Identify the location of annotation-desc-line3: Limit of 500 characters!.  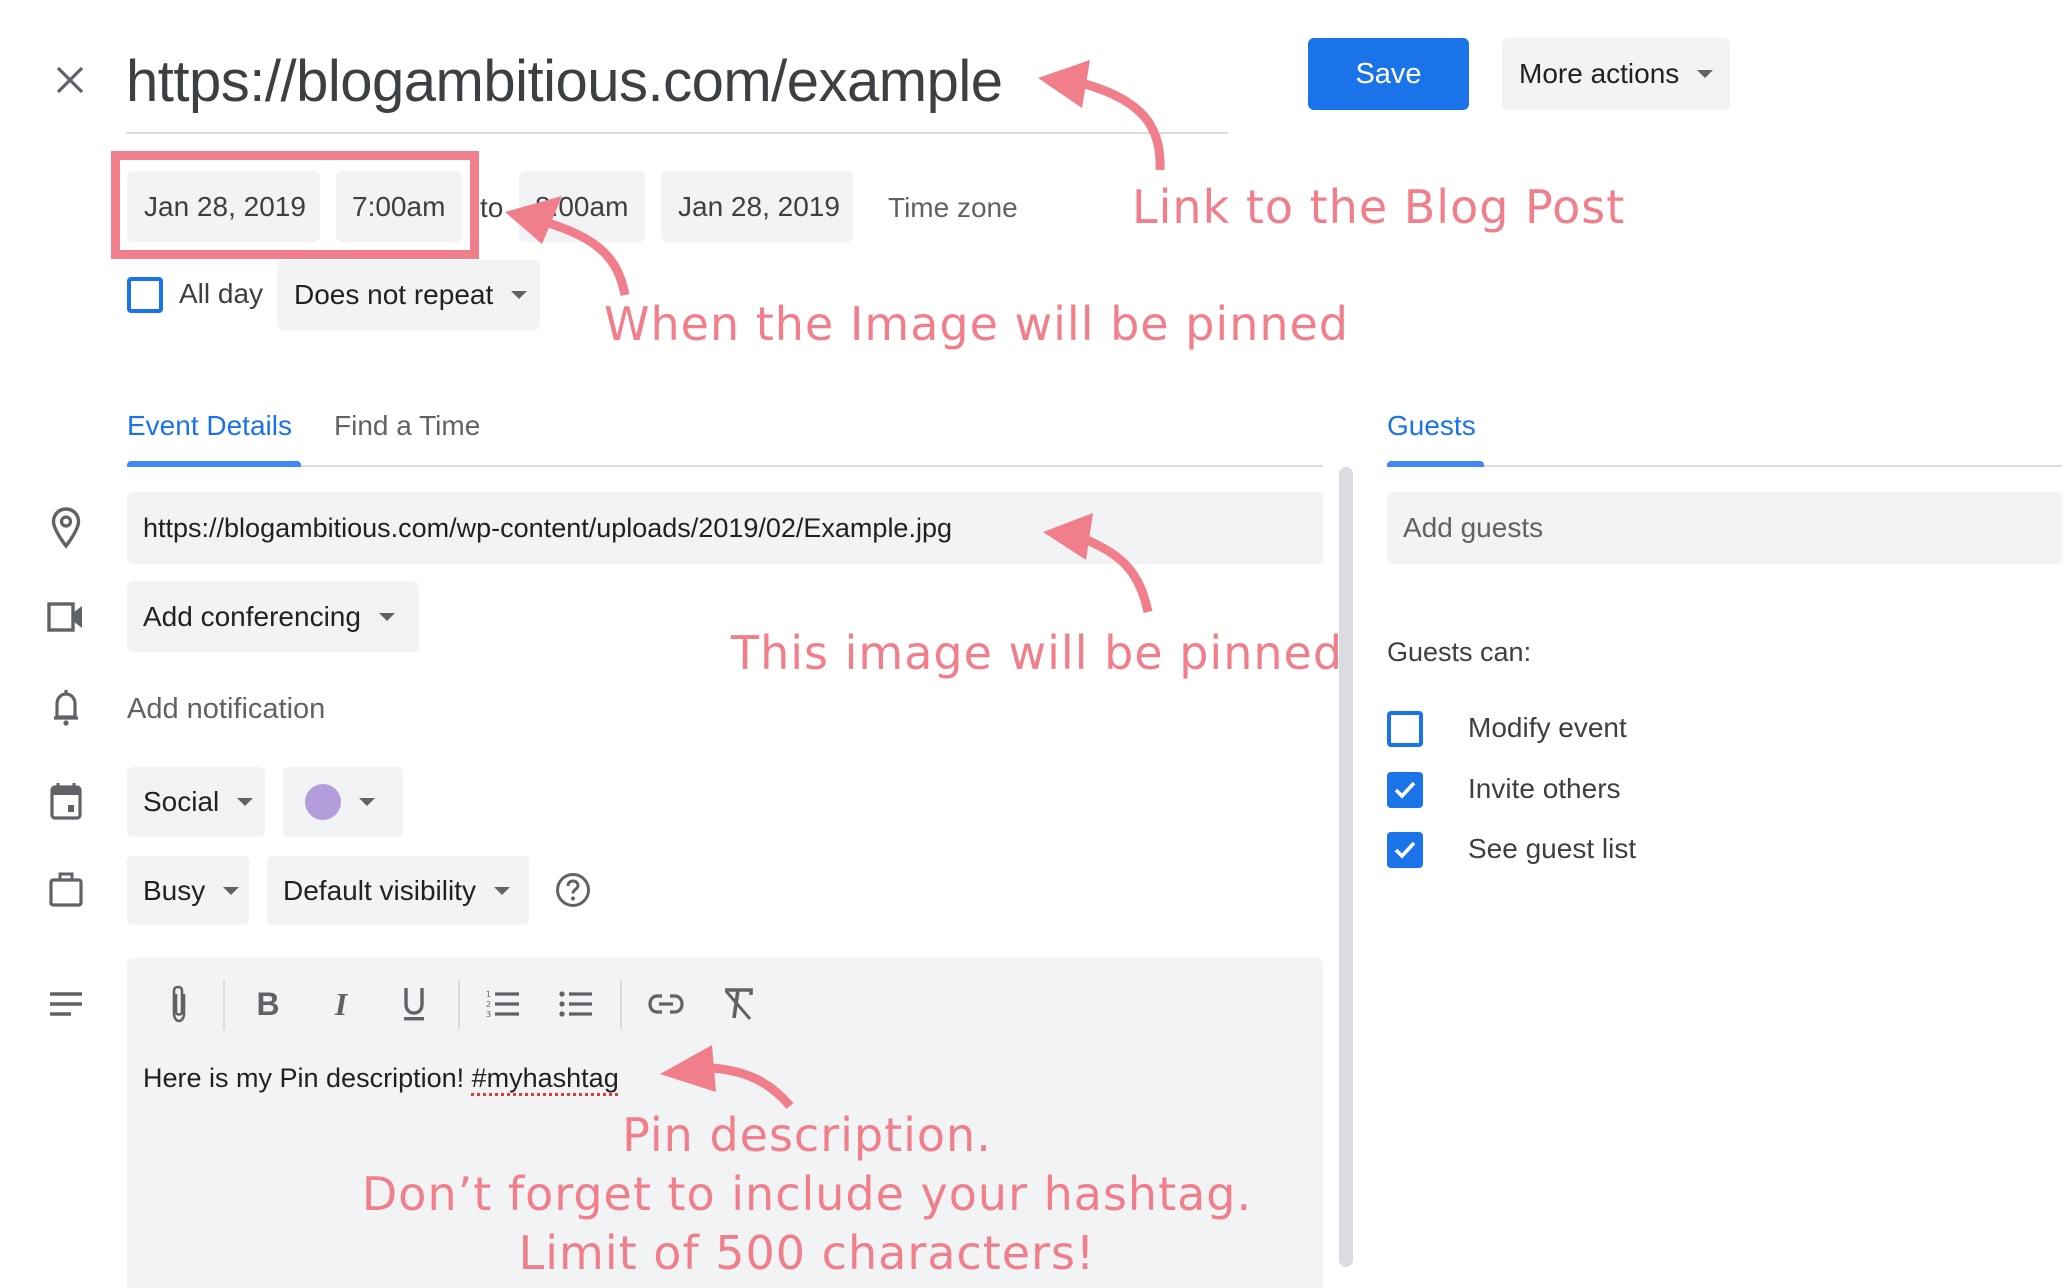
(807, 1253).